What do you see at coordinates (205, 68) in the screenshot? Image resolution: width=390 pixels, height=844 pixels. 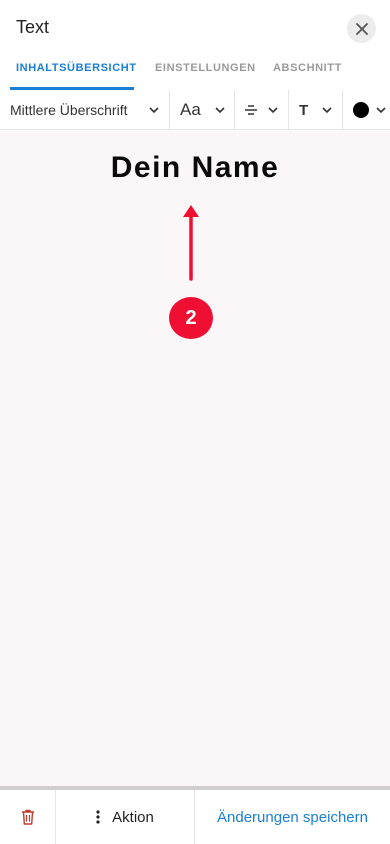 I see `tab-einstellungen: EINSTELLUNGEN` at bounding box center [205, 68].